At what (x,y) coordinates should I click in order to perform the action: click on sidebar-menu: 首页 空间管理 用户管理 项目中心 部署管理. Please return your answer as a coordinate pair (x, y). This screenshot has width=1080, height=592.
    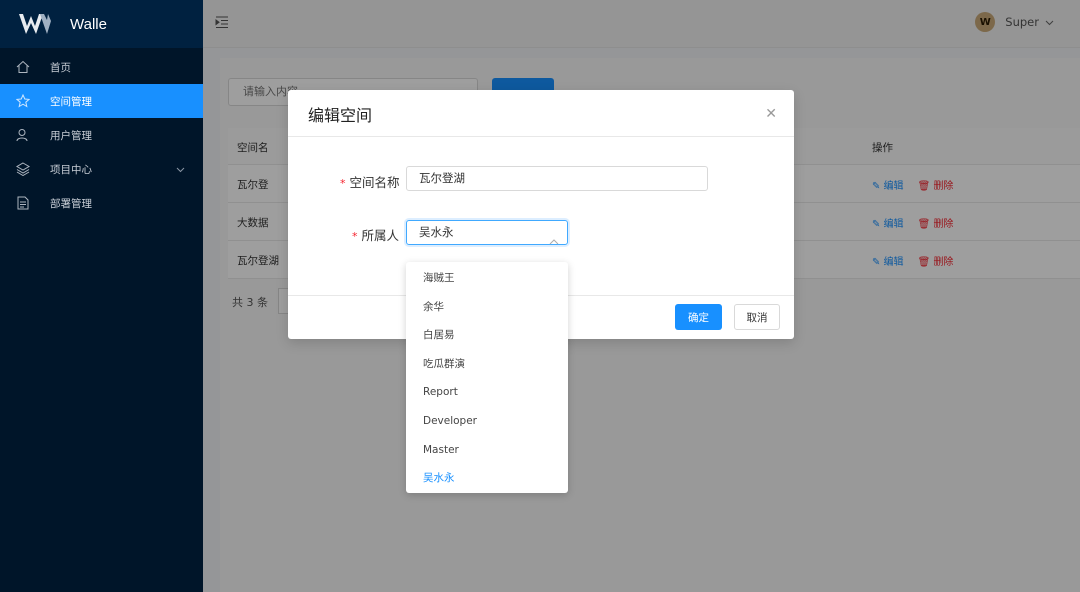
    Looking at the image, I should click on (101, 135).